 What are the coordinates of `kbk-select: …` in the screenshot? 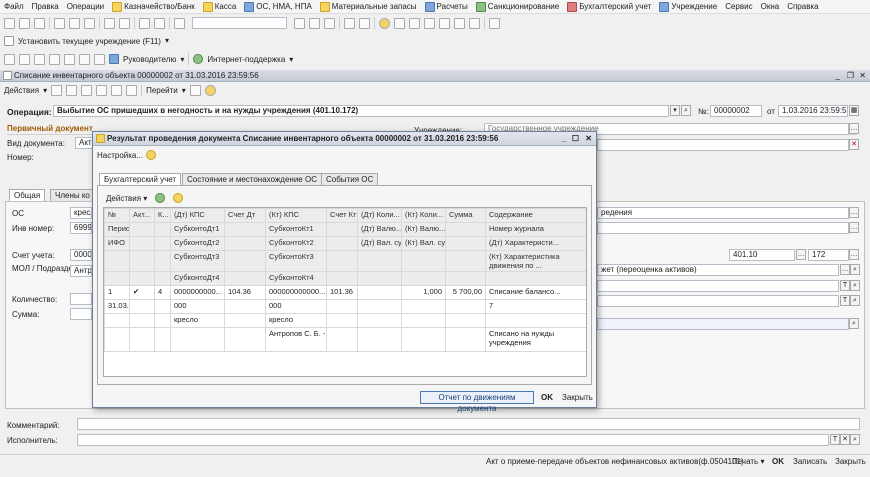 It's located at (845, 269).